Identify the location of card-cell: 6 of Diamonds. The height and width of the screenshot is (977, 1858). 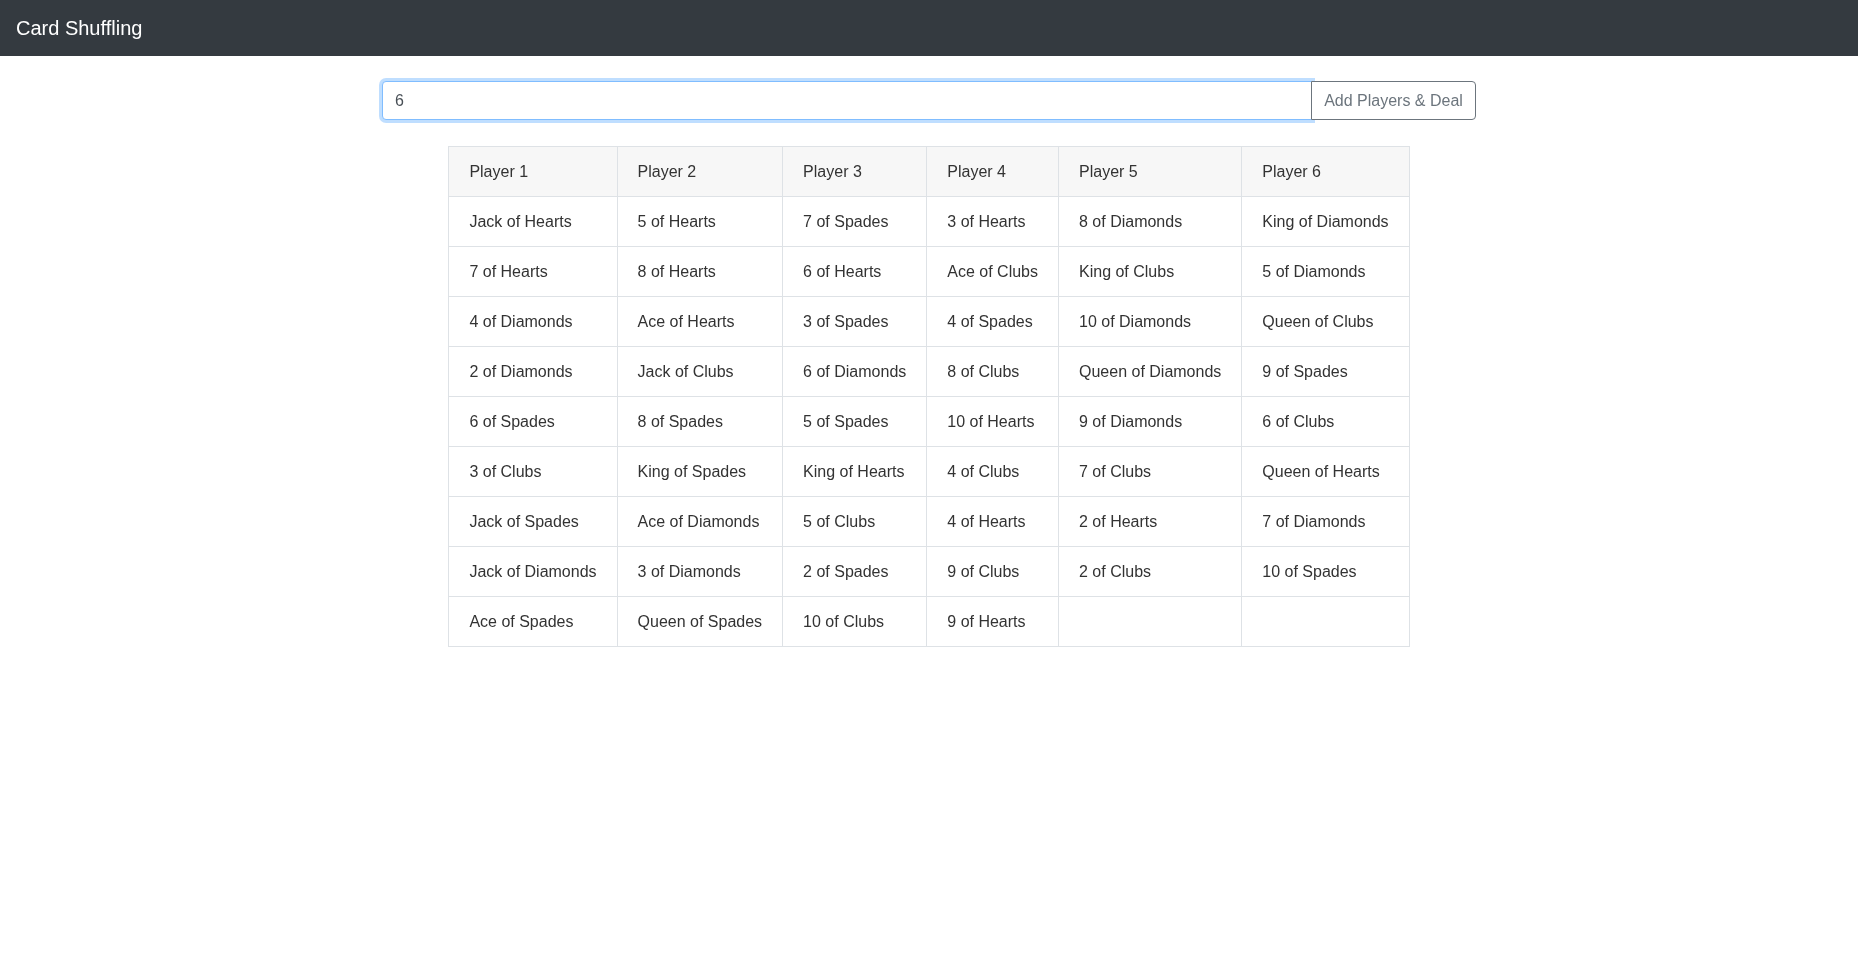
(854, 371).